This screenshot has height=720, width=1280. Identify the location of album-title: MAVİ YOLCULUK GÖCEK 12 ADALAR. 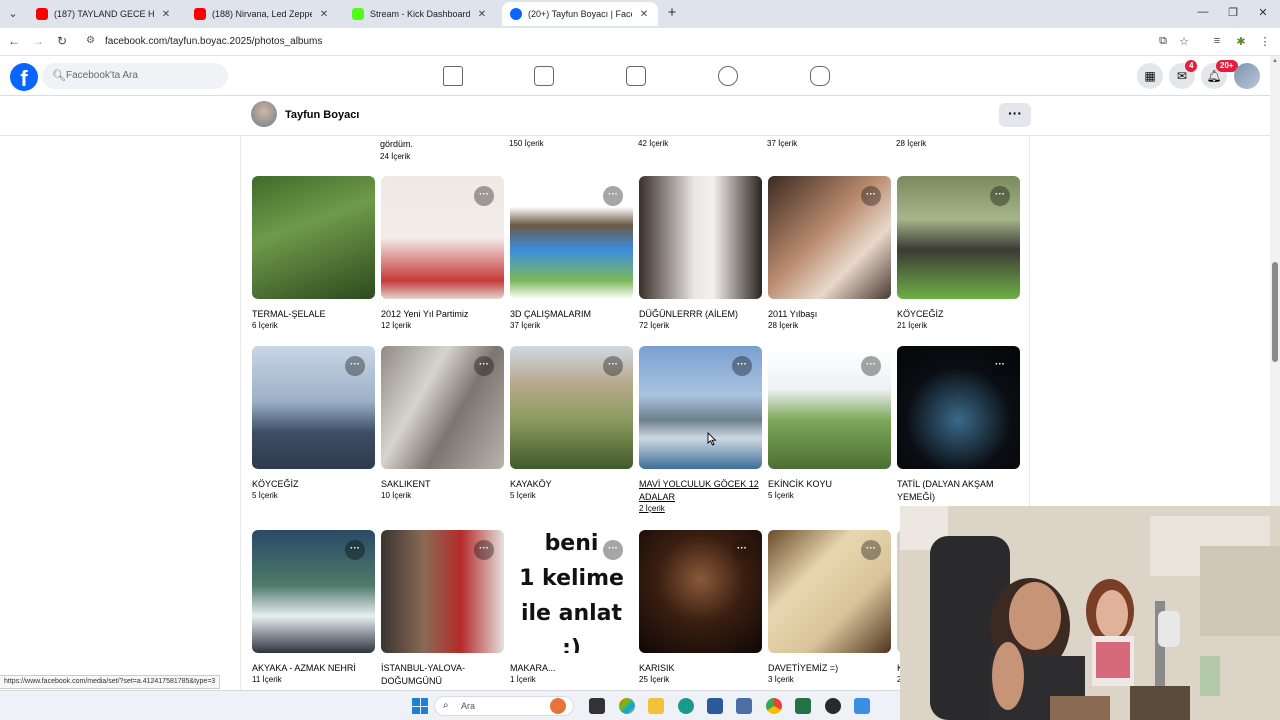
(701, 491).